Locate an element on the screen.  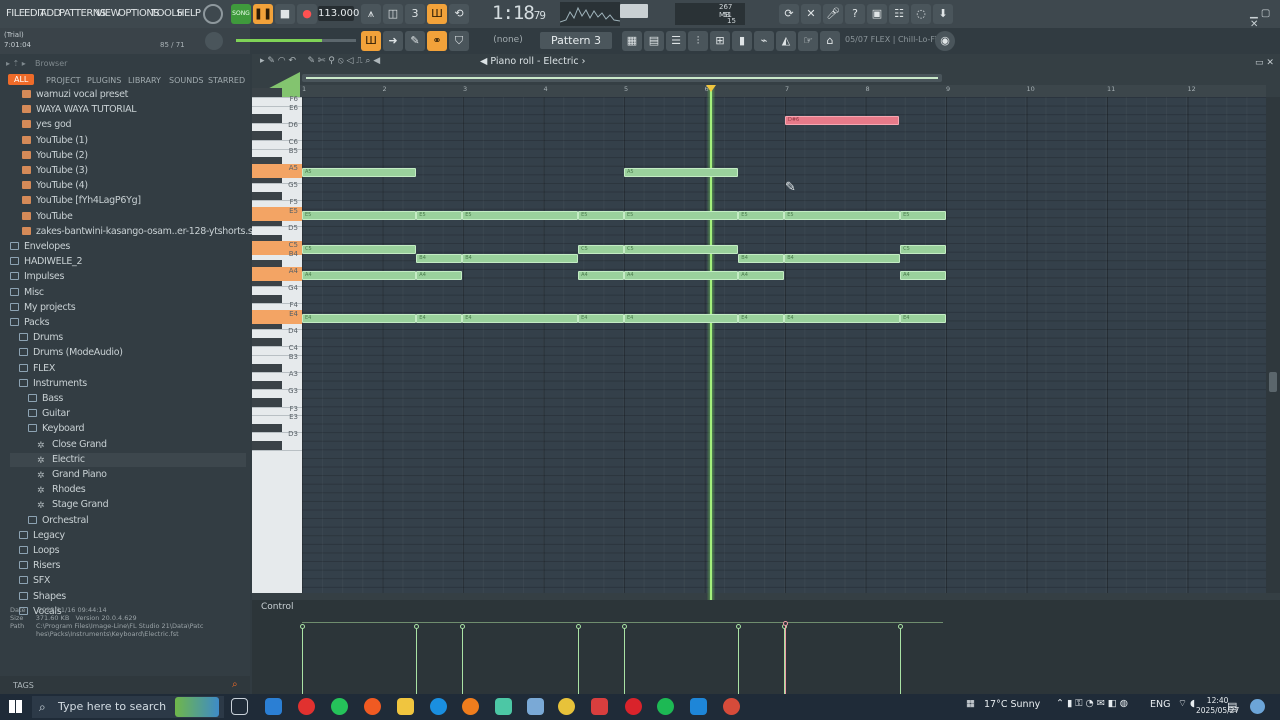
windows-start-icon is located at coordinates (15, 706).